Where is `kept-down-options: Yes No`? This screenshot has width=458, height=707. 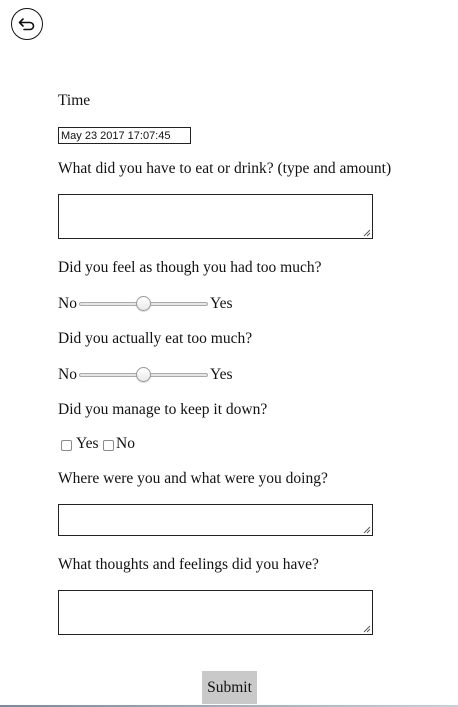 kept-down-options: Yes No is located at coordinates (103, 444).